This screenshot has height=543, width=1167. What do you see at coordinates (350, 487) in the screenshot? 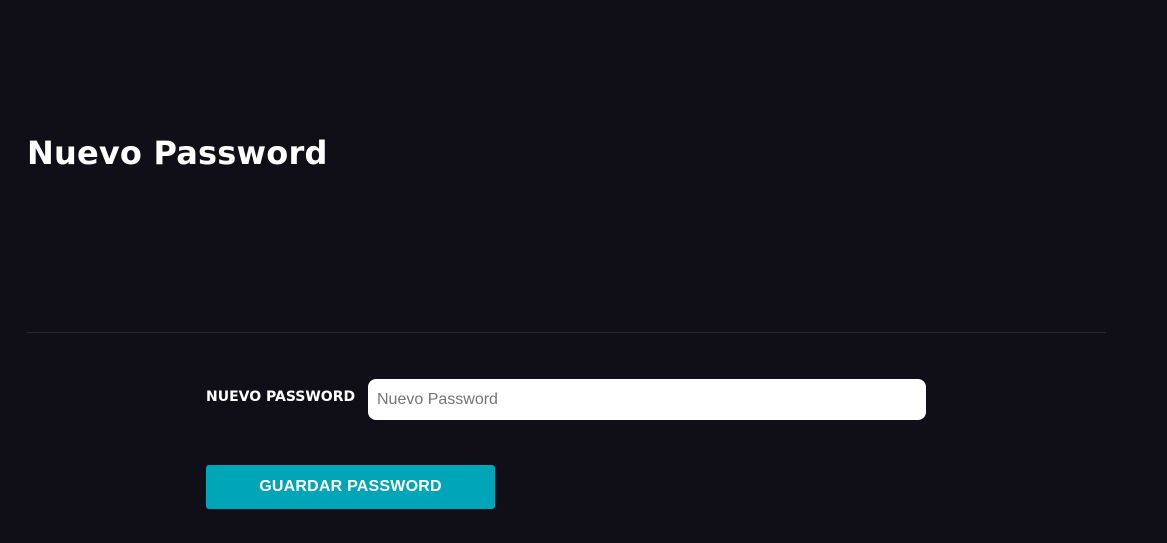
I see `save-password-button: GUARDAR PASSWORD` at bounding box center [350, 487].